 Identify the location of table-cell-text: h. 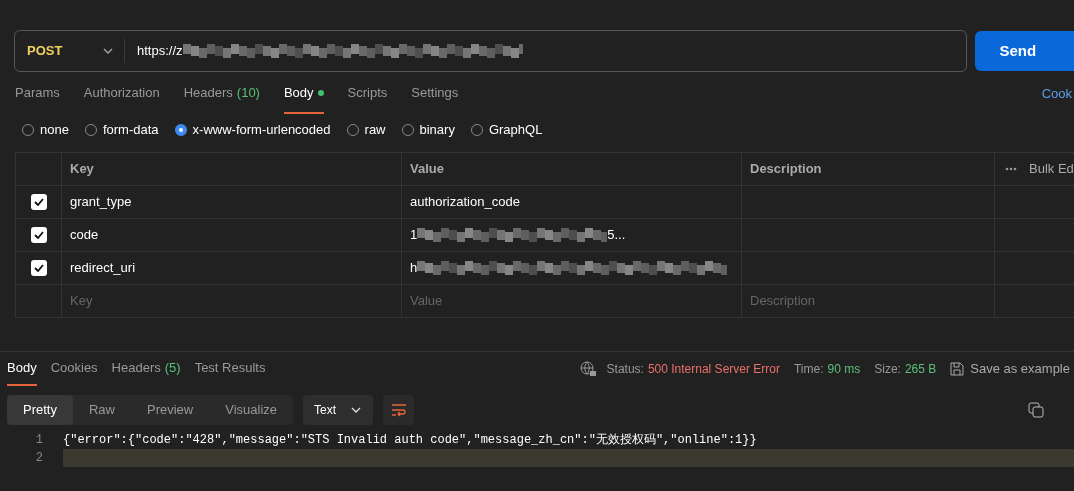
(414, 268).